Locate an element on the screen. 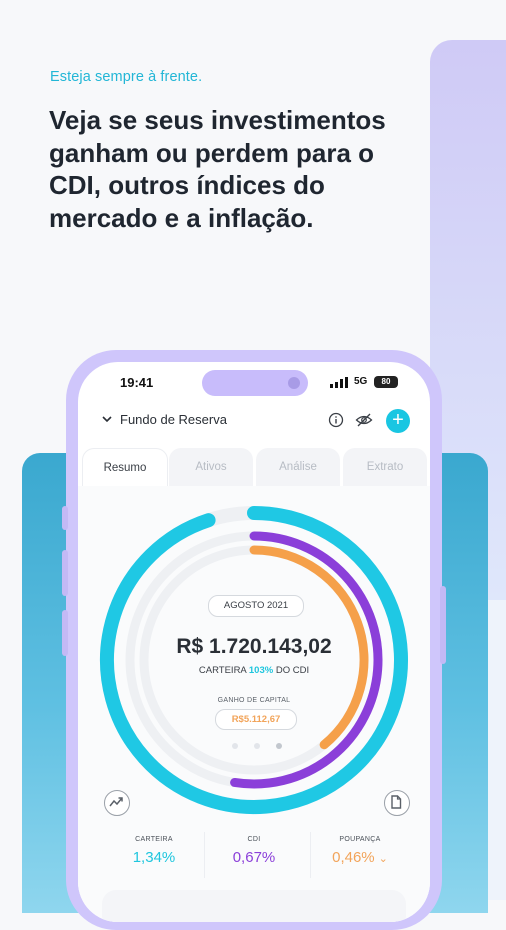  trend-button is located at coordinates (117, 803).